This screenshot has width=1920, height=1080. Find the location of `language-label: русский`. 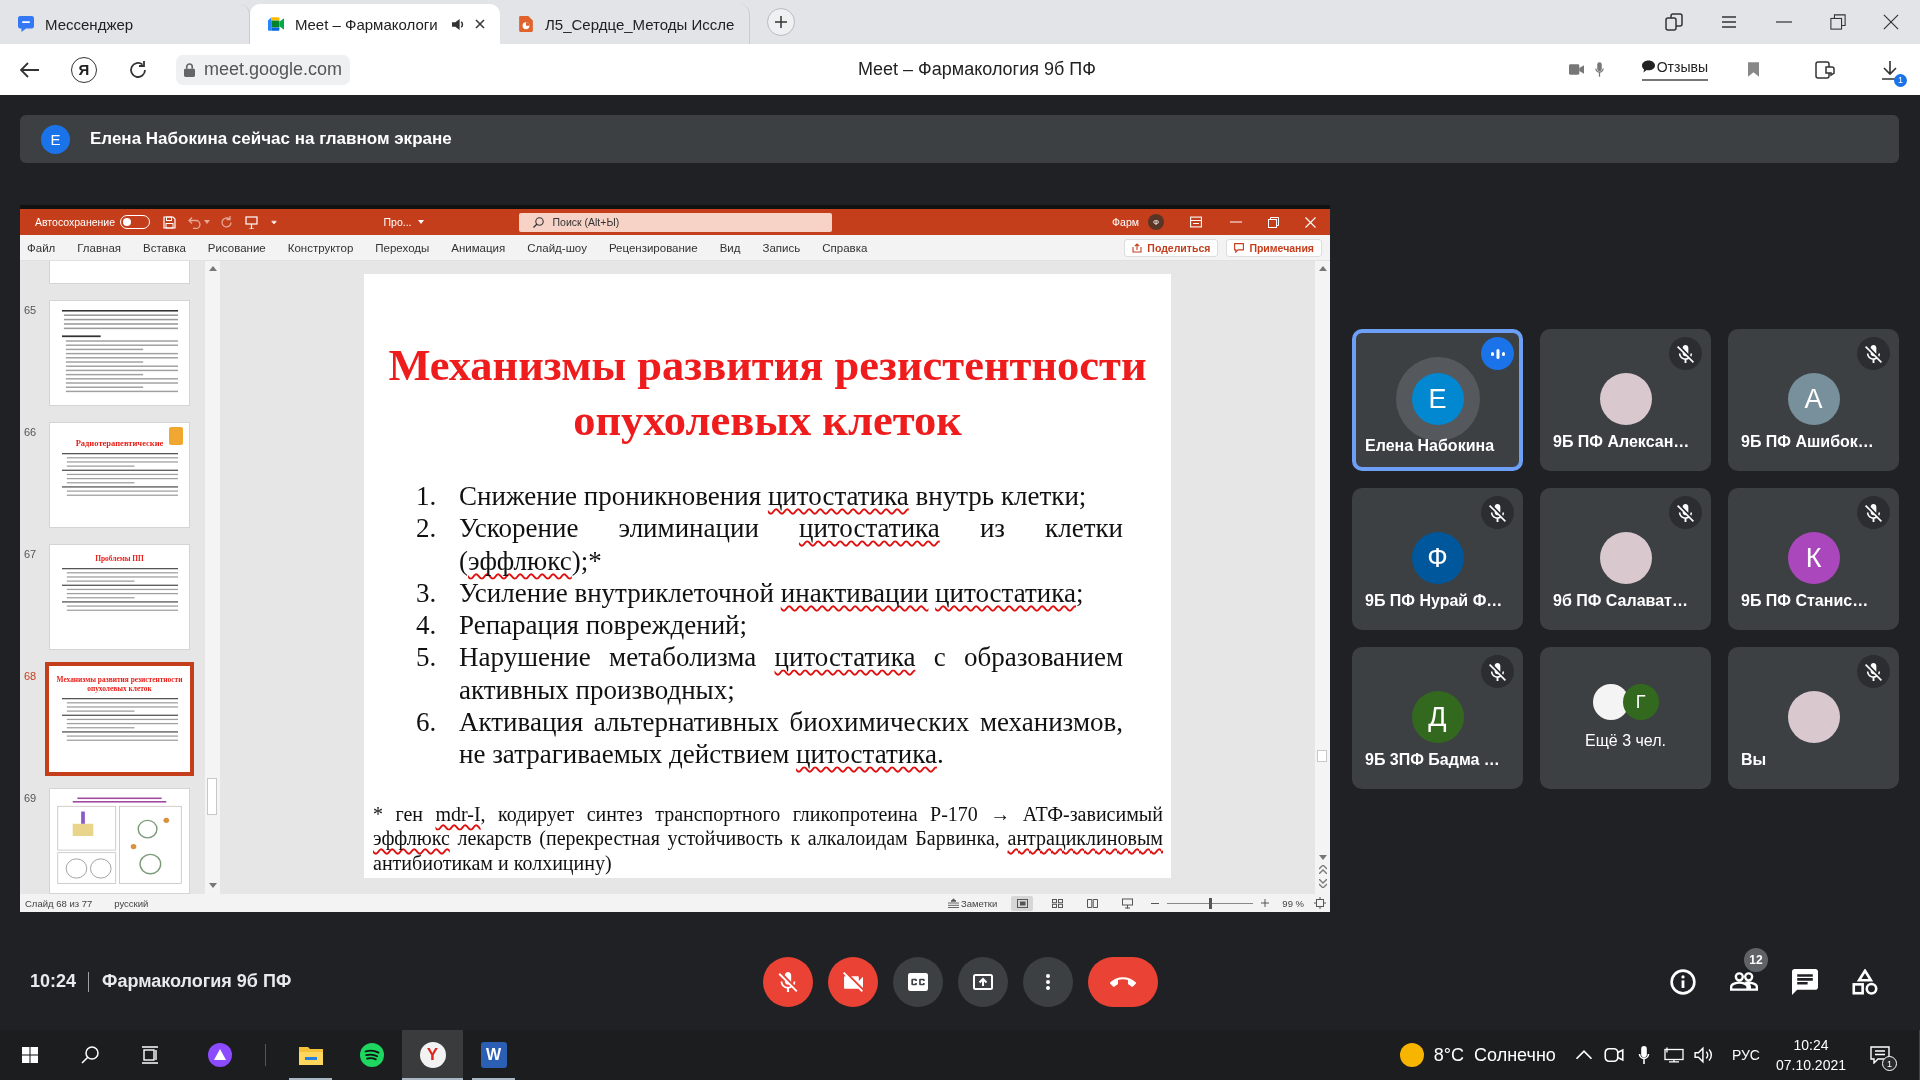

language-label: русский is located at coordinates (131, 903).